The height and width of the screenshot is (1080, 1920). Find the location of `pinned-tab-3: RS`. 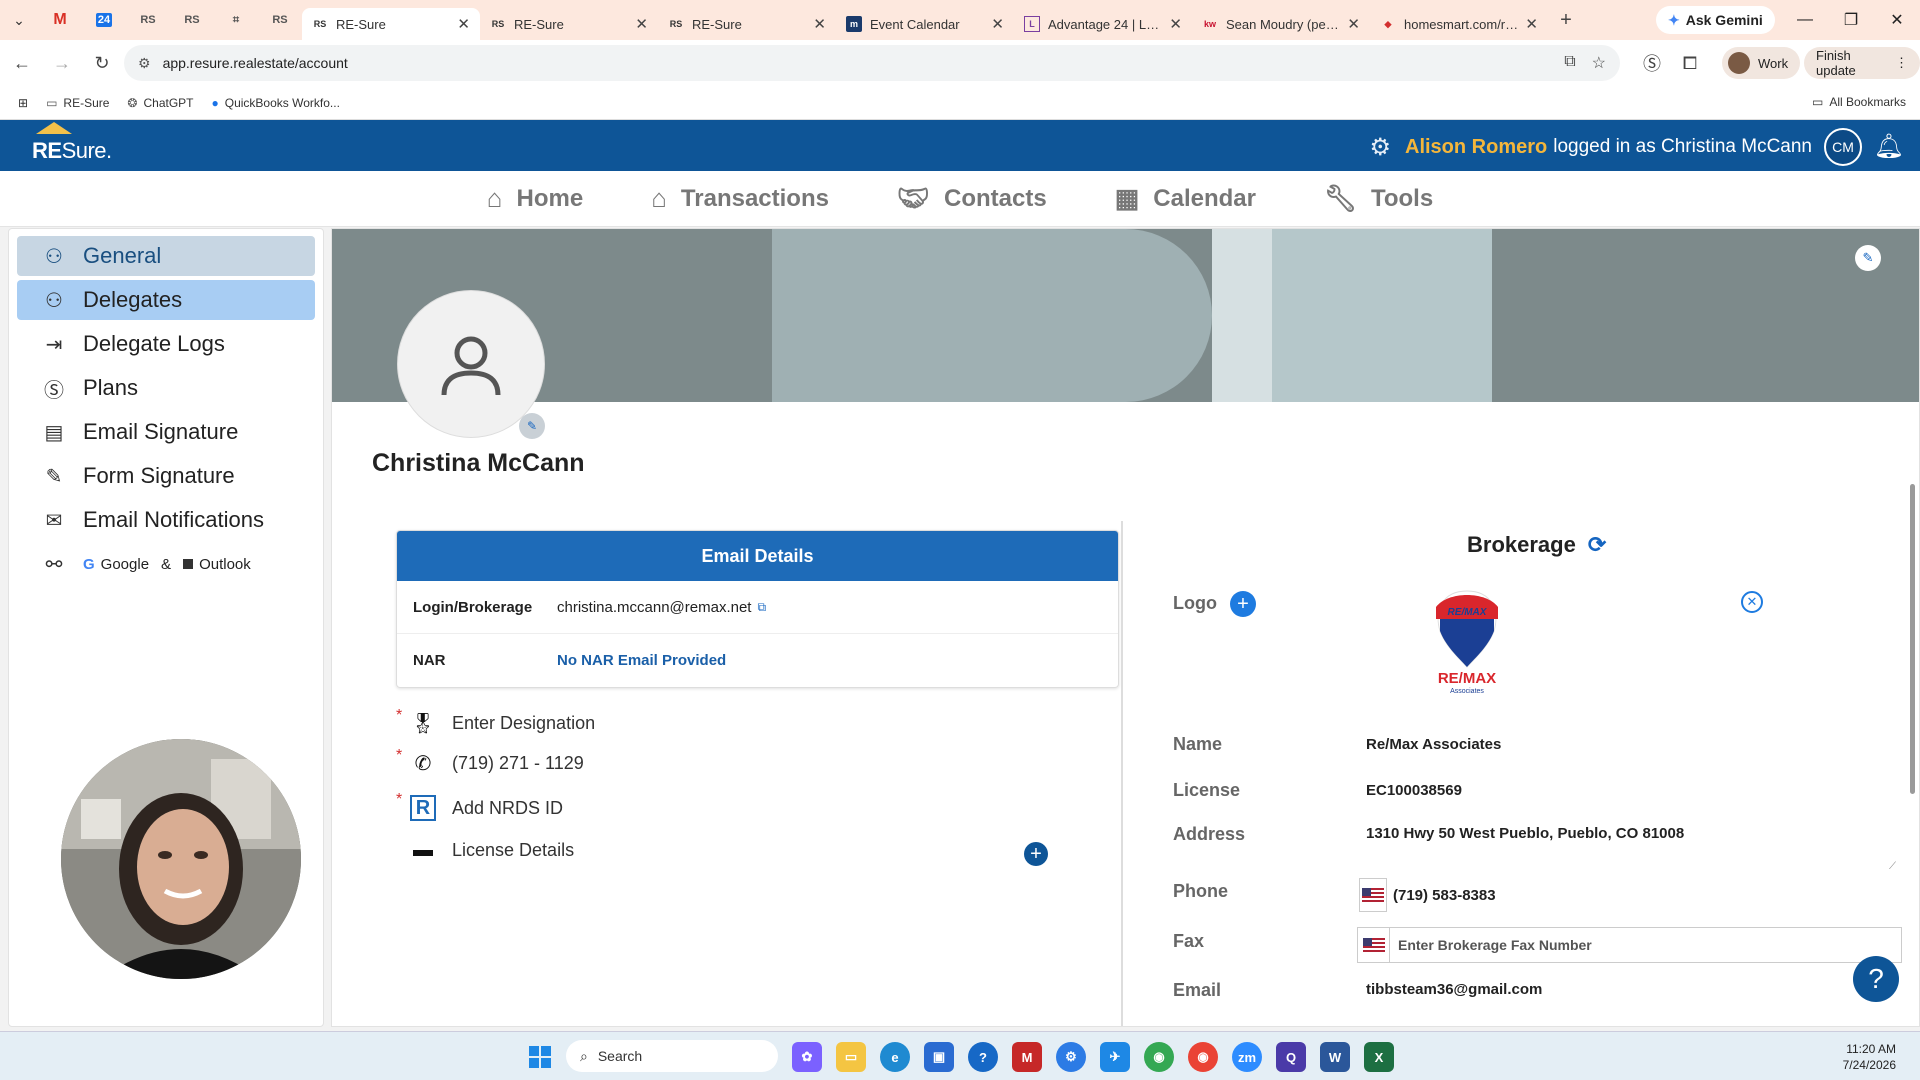

pinned-tab-3: RS is located at coordinates (192, 20).